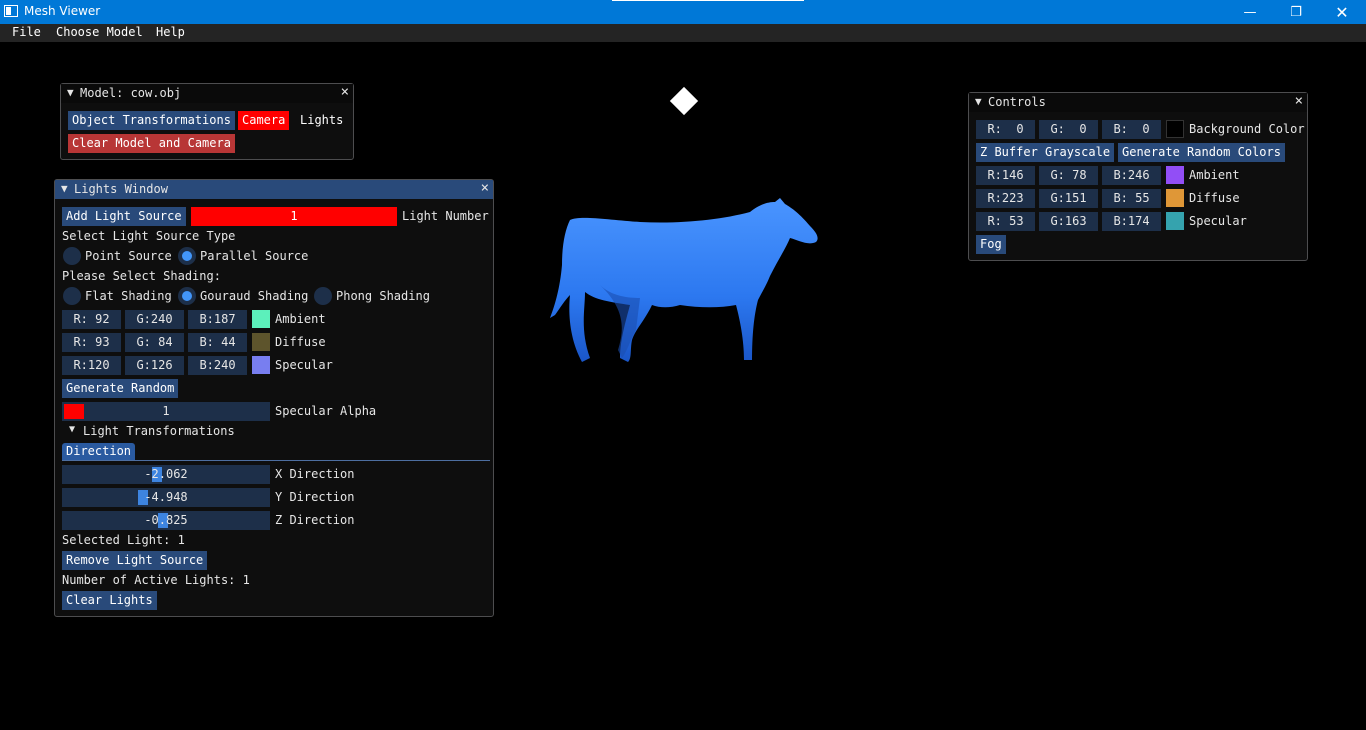  Describe the element at coordinates (170, 32) in the screenshot. I see `menu-help: Help` at that location.